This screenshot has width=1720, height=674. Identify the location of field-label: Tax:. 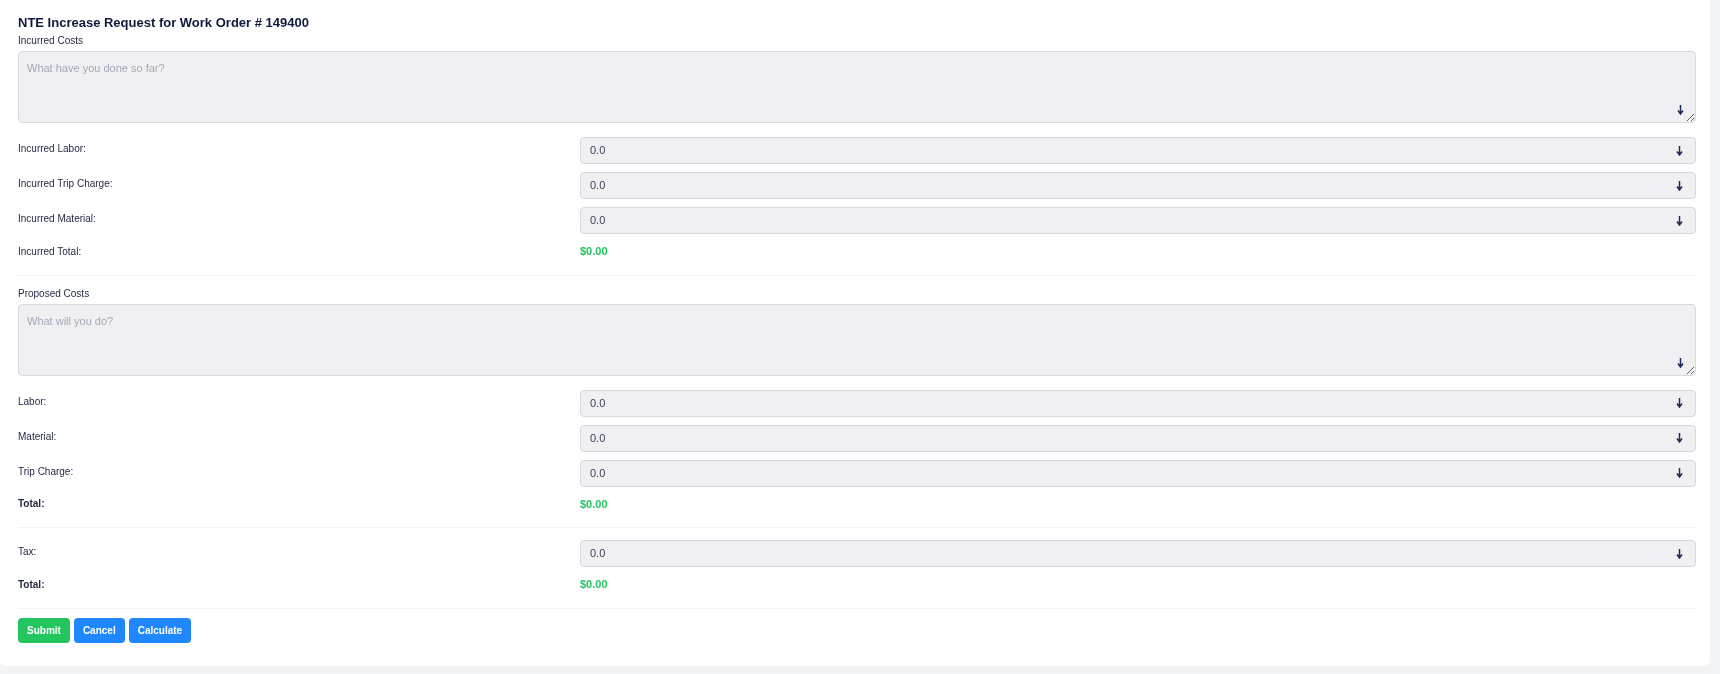
(28, 552).